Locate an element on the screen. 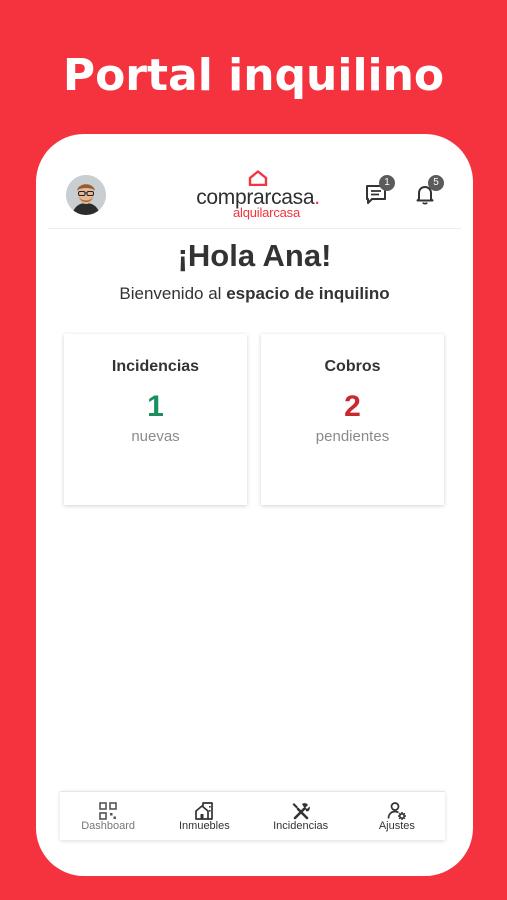  card-title: Cobros is located at coordinates (352, 366).